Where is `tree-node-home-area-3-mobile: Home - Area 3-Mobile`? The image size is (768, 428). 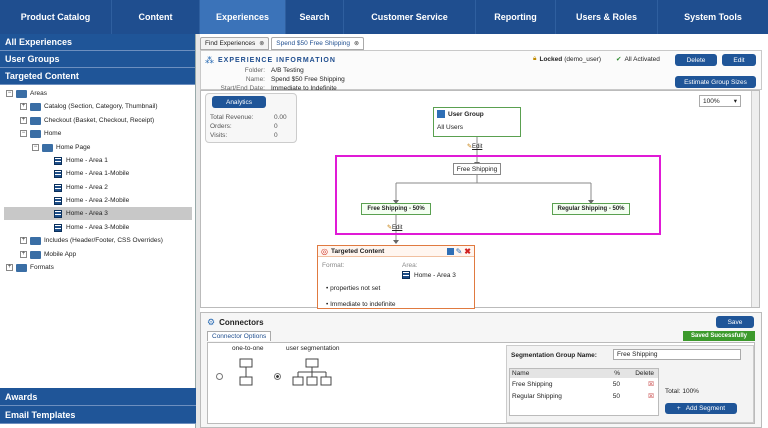 tree-node-home-area-3-mobile: Home - Area 3-Mobile is located at coordinates (91, 227).